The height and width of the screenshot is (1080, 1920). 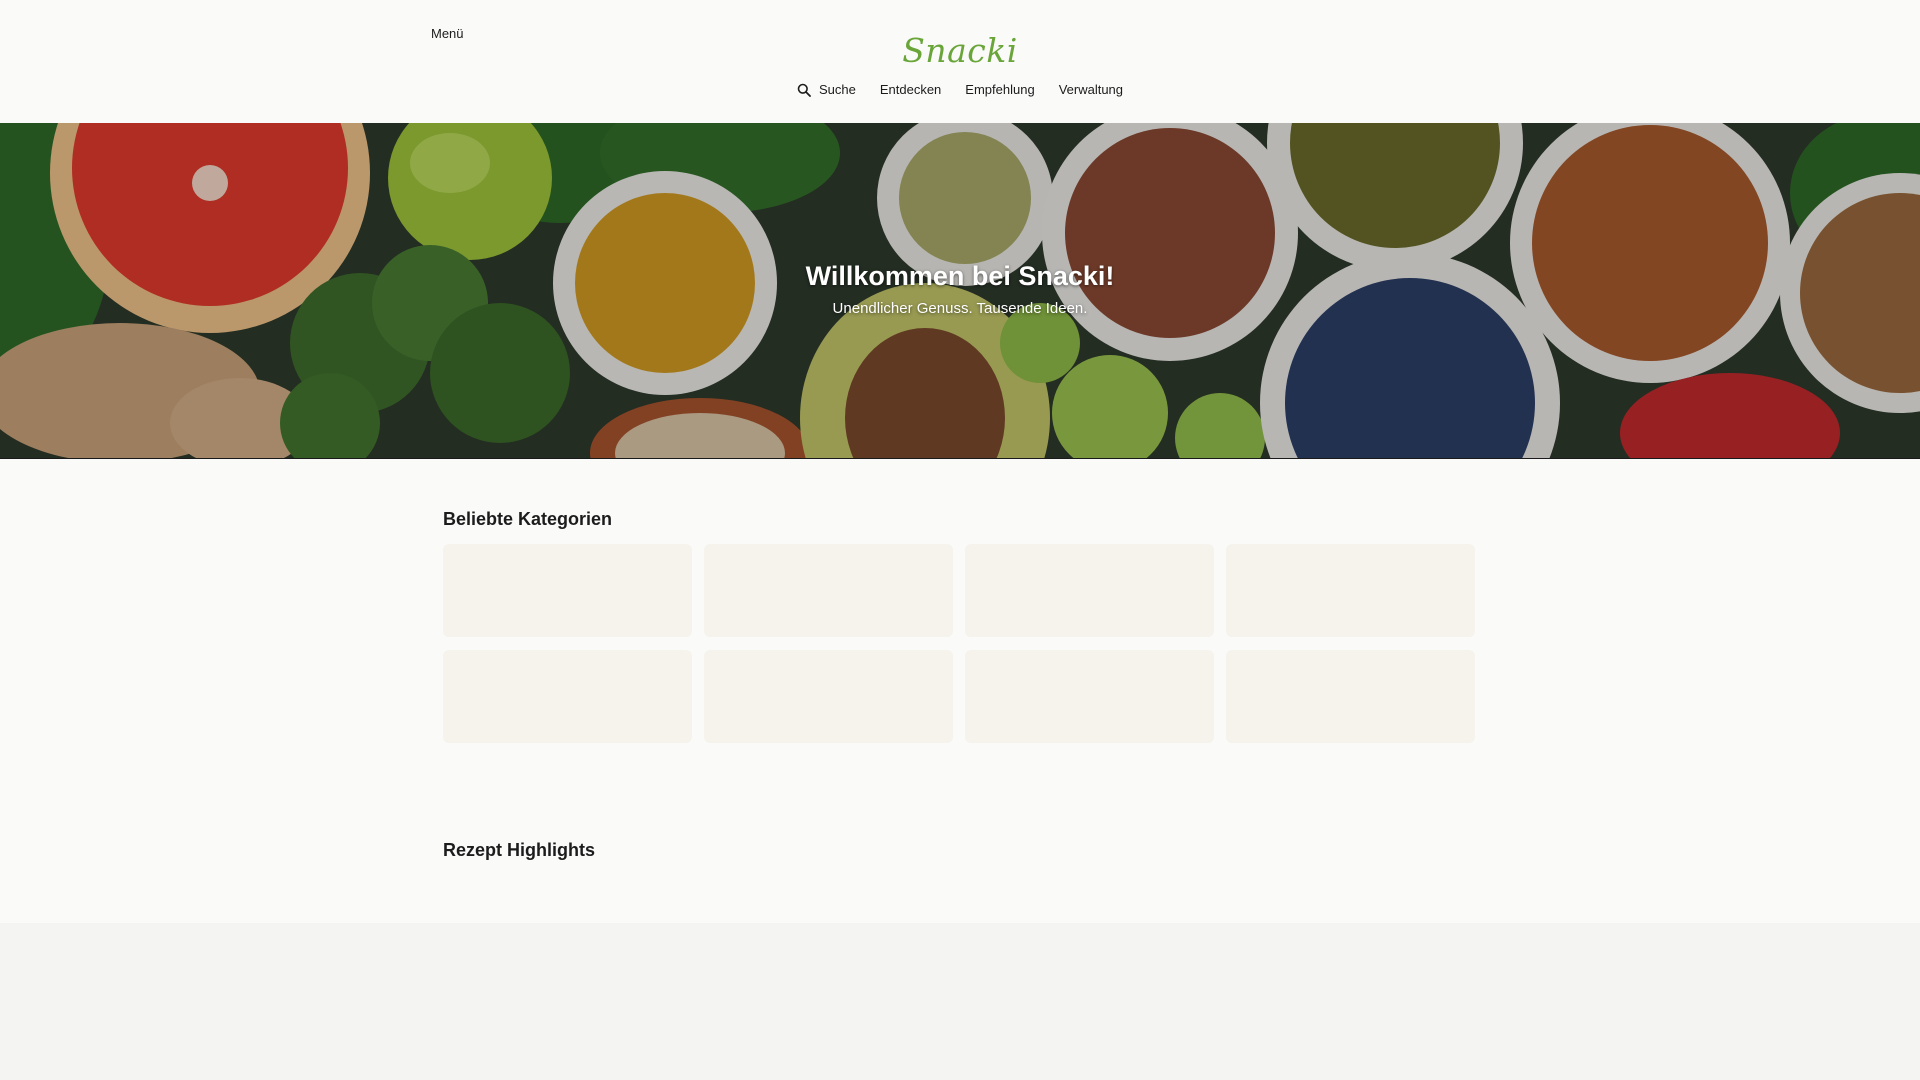 I want to click on highlights-title: Rezept Highlights, so click(x=519, y=850).